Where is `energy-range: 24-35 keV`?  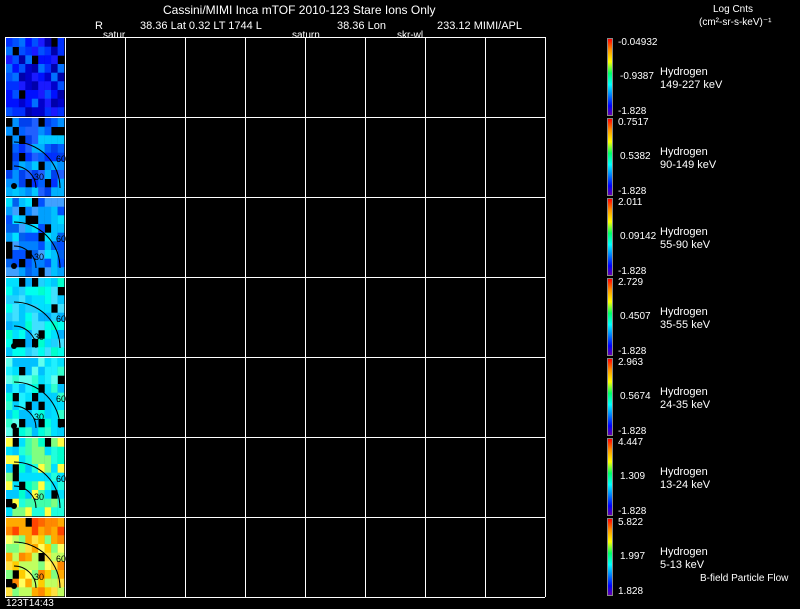
energy-range: 24-35 keV is located at coordinates (685, 405).